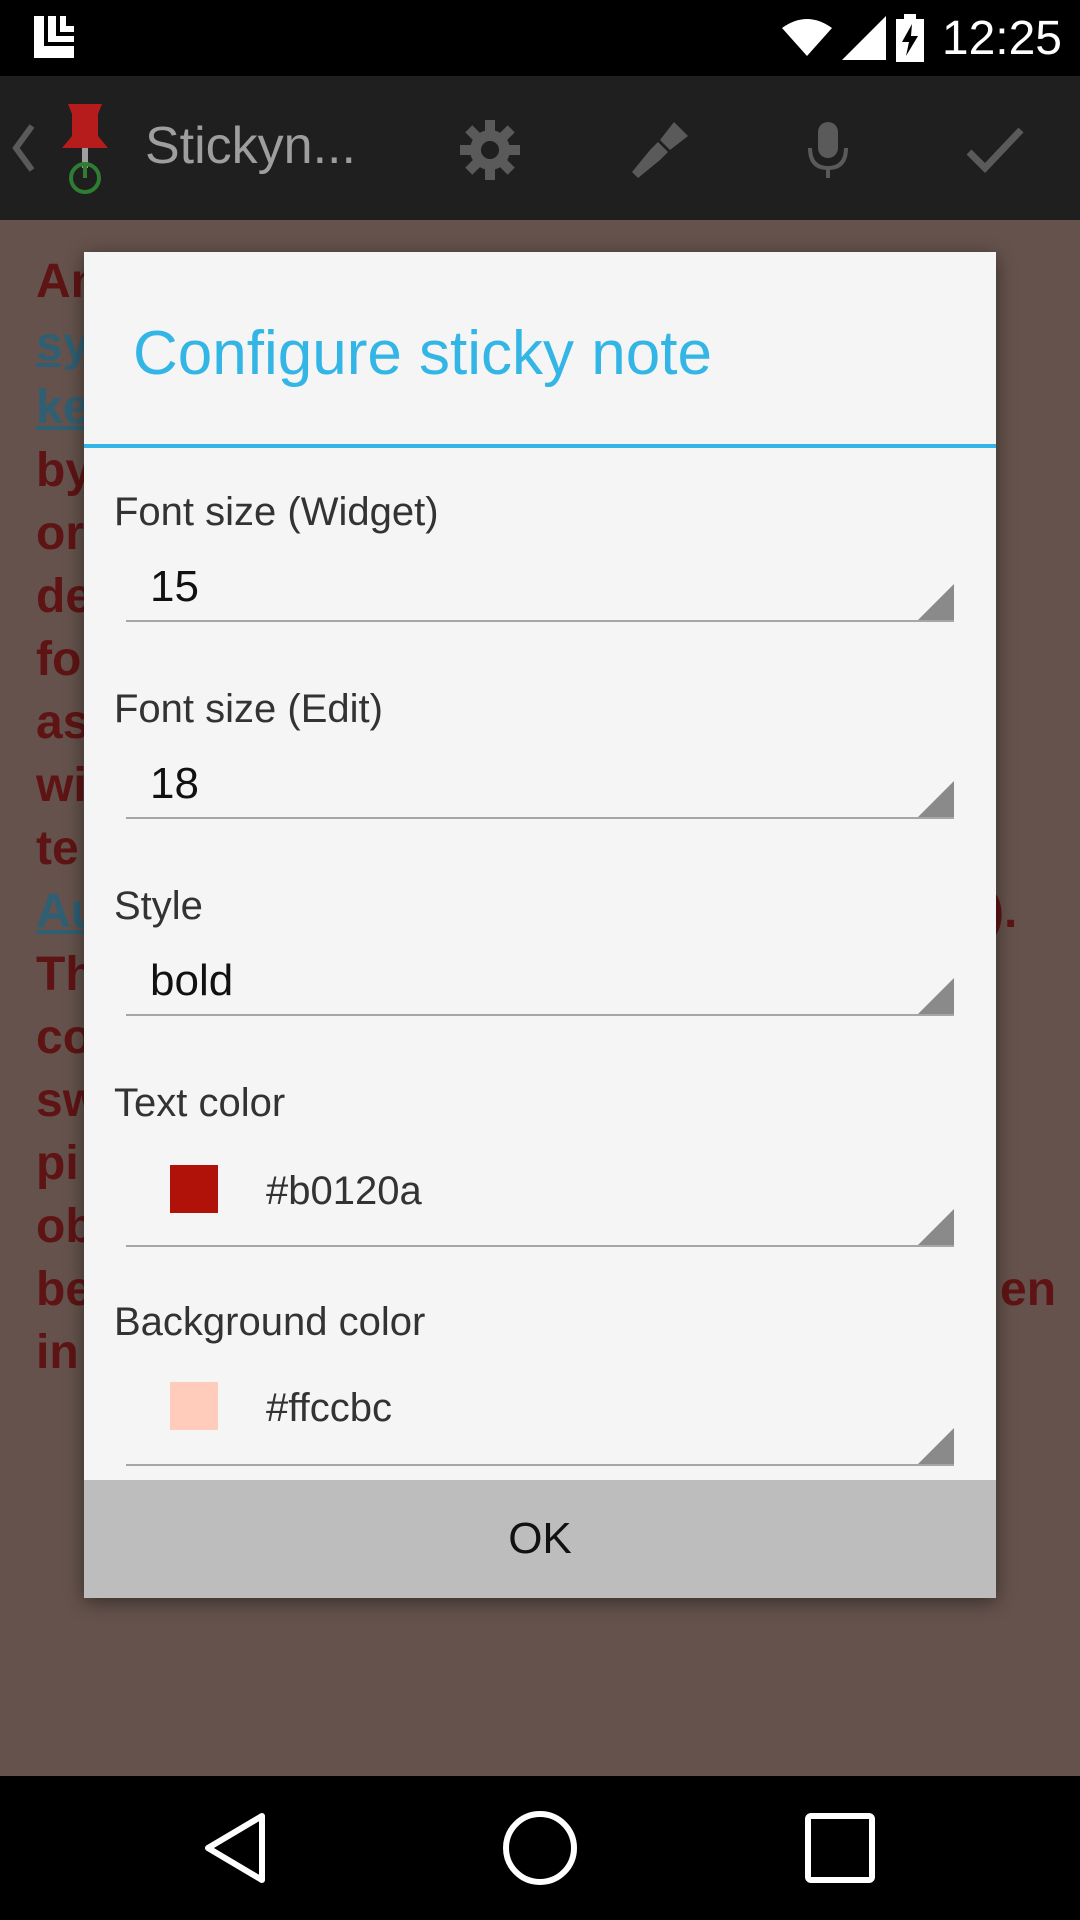 The height and width of the screenshot is (1920, 1080). I want to click on cell-signal-icon, so click(863, 38).